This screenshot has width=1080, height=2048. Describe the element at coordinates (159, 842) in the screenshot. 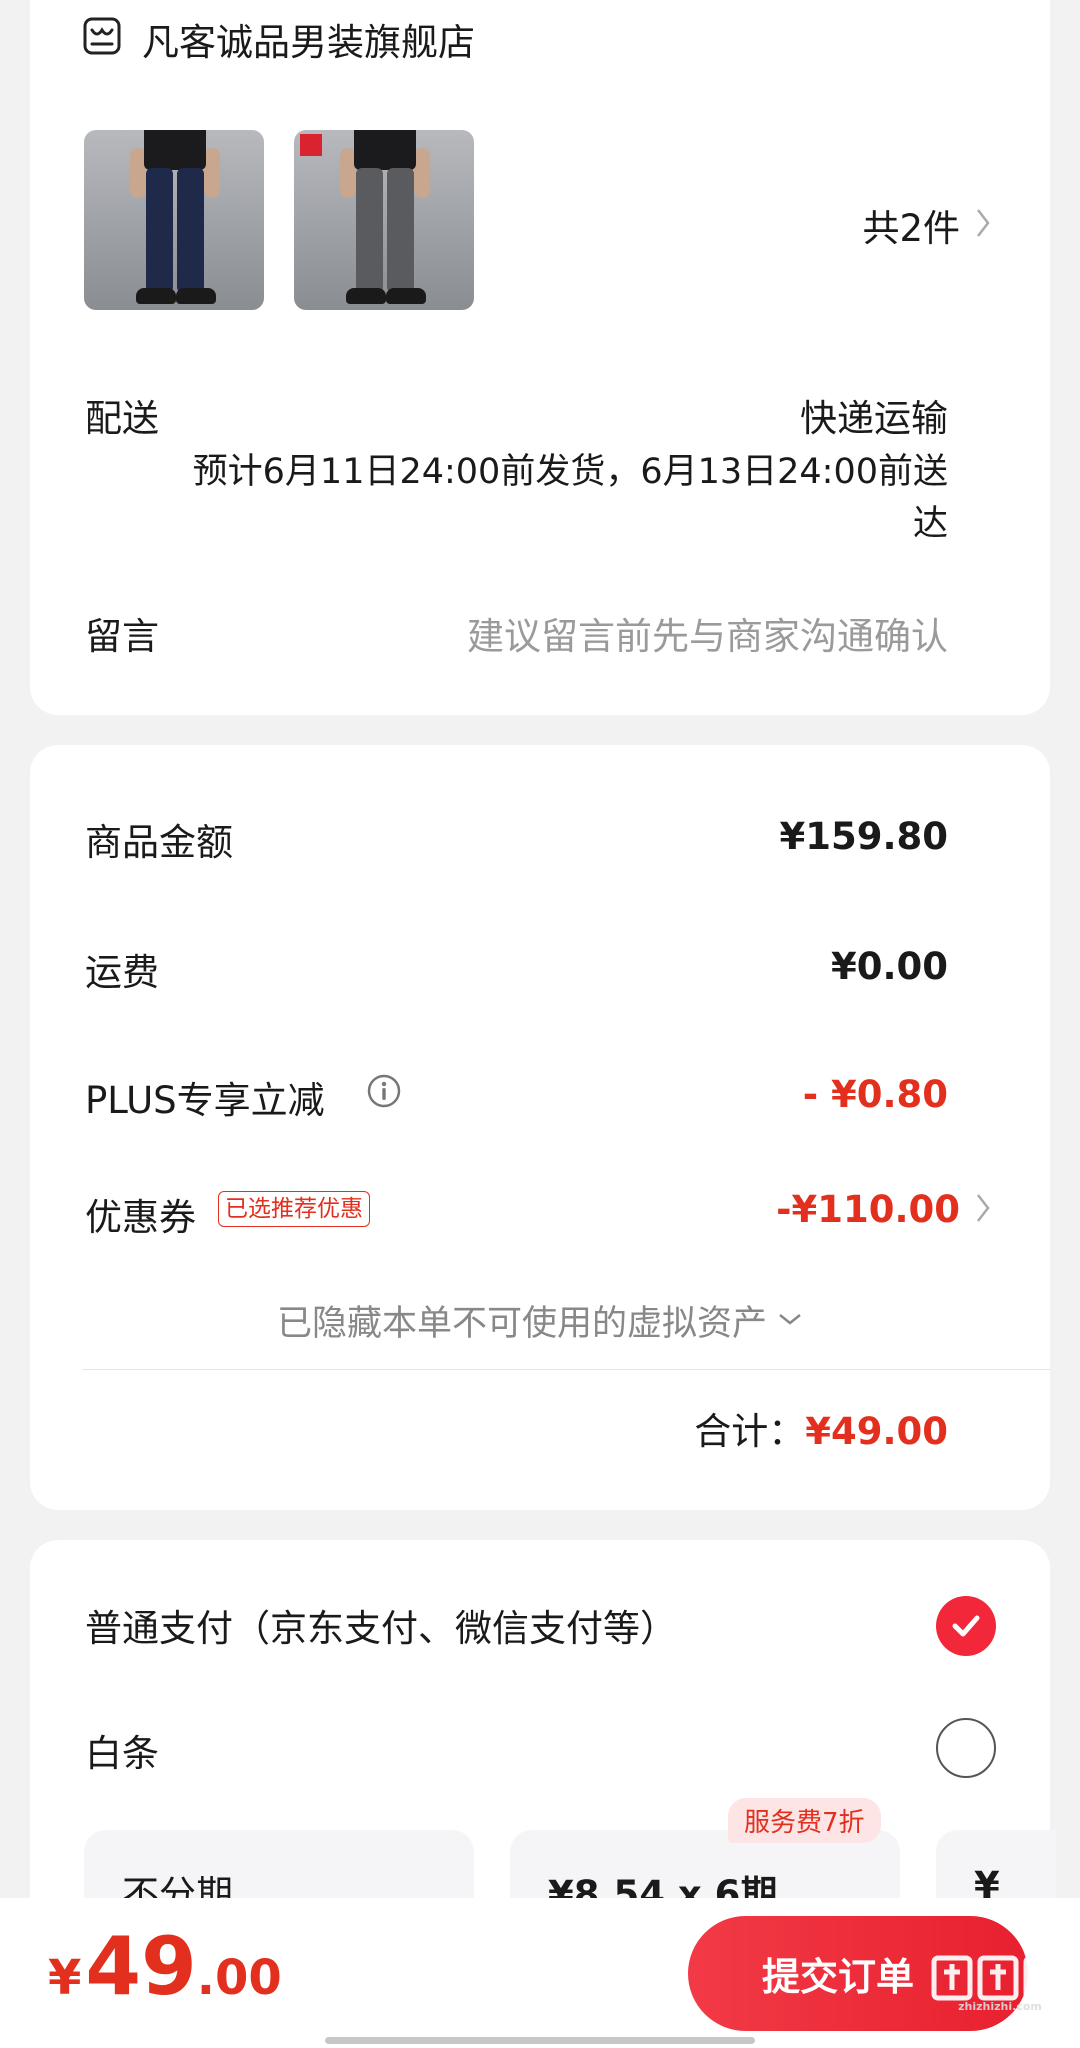

I see `goods-amount-label: 商品金额` at that location.